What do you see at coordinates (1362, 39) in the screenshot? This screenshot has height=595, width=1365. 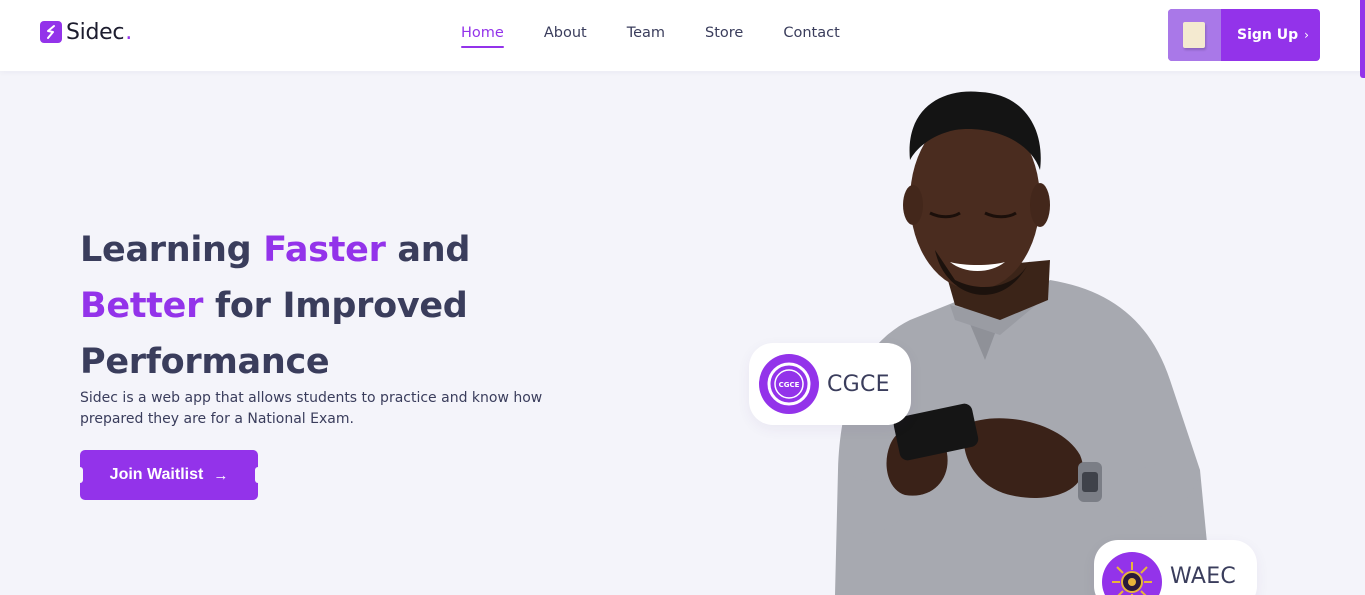 I see `scrollbar-thumb` at bounding box center [1362, 39].